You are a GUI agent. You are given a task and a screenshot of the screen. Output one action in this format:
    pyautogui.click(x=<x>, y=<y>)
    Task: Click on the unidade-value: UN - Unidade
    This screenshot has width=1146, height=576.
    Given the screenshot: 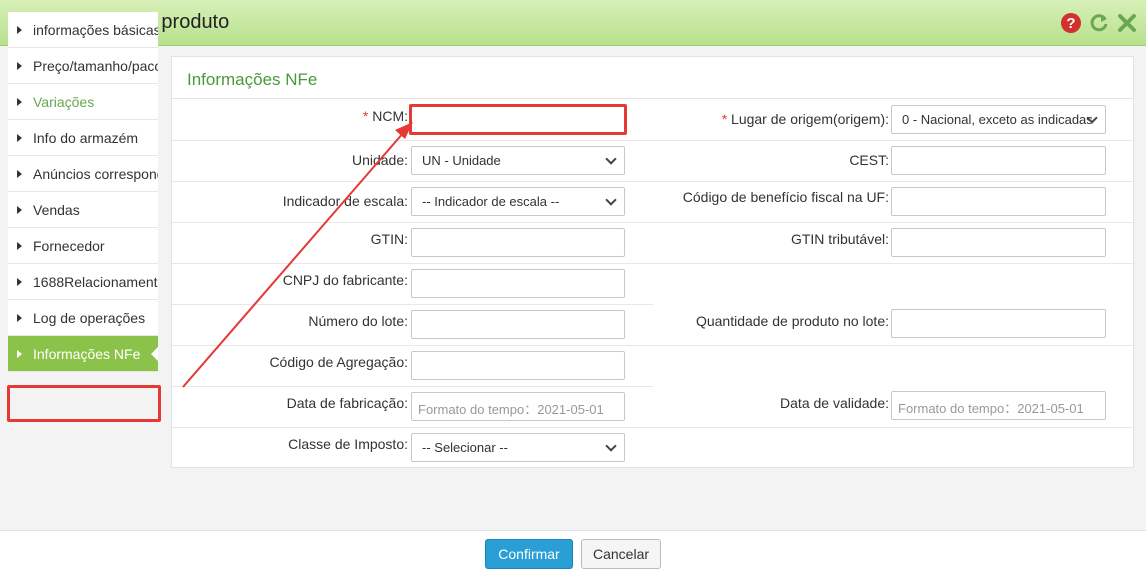 What is the action you would take?
    pyautogui.click(x=461, y=160)
    